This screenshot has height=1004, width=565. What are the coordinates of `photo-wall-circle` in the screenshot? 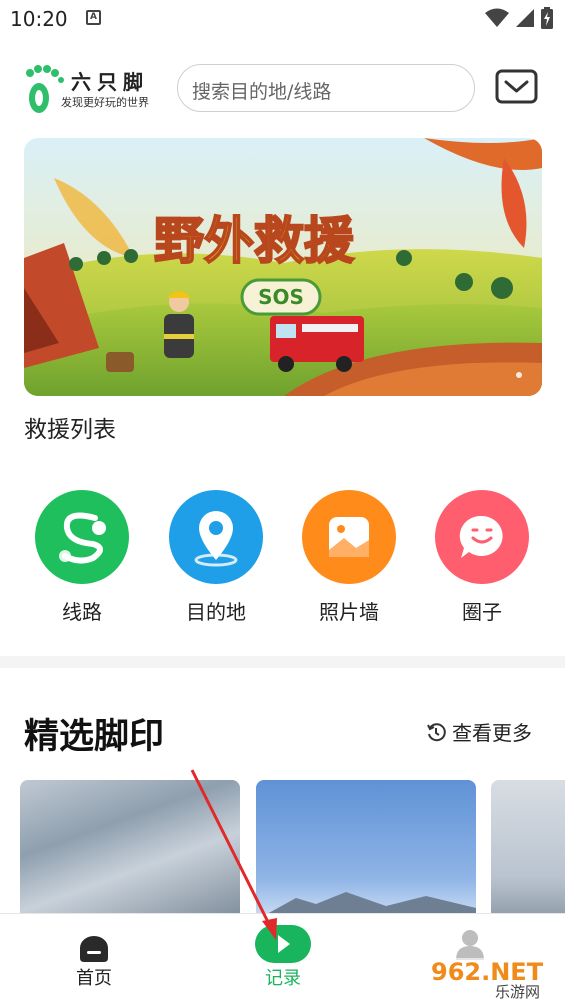 It's located at (349, 537).